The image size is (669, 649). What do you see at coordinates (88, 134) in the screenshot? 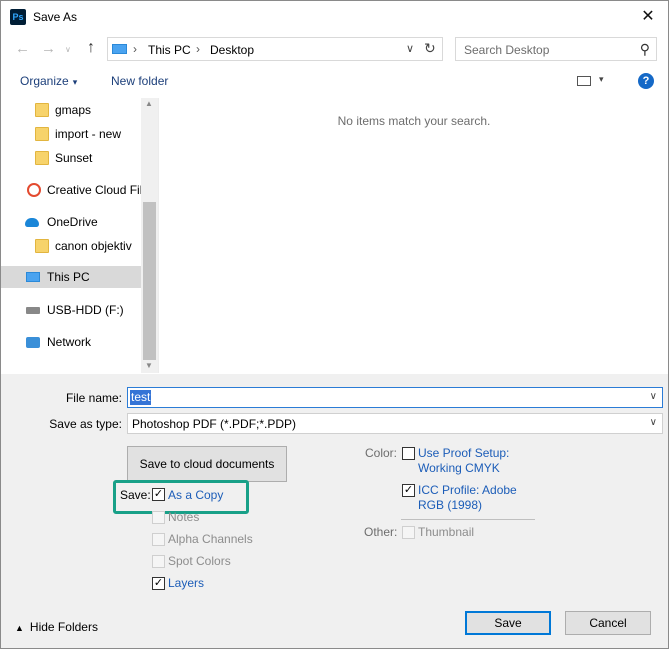
I see `sidebar-item-label: import - new` at bounding box center [88, 134].